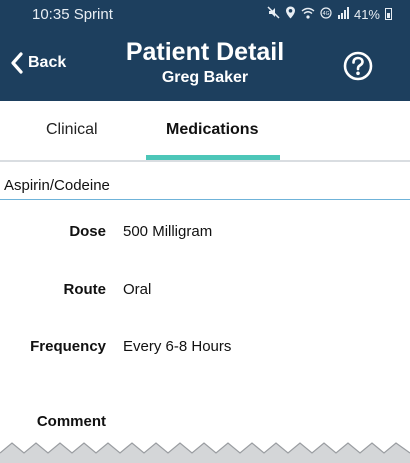 This screenshot has height=463, width=410. Describe the element at coordinates (177, 346) in the screenshot. I see `frequency-value: Every 6-8 Hours` at that location.